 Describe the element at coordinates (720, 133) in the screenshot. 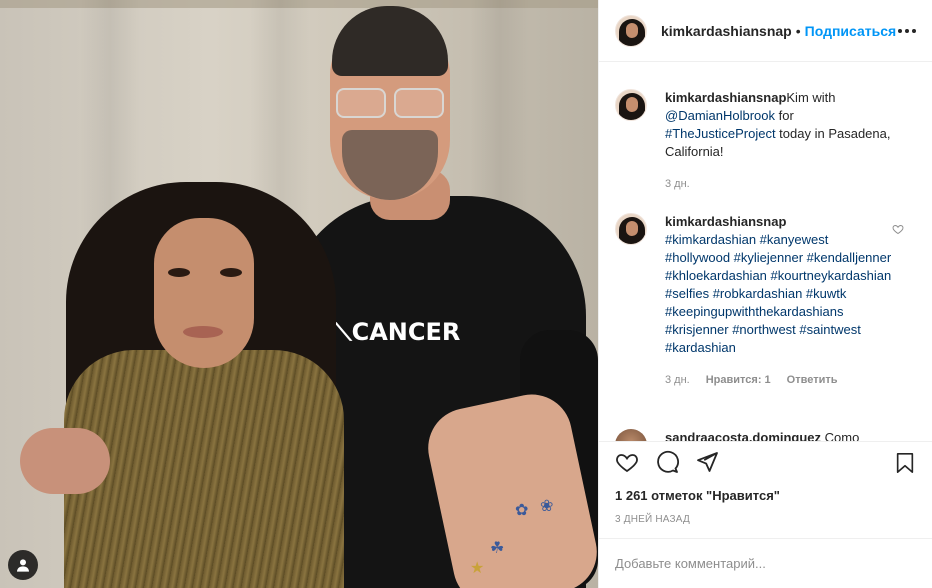

I see `hashtag-link: #TheJusticeProject` at that location.